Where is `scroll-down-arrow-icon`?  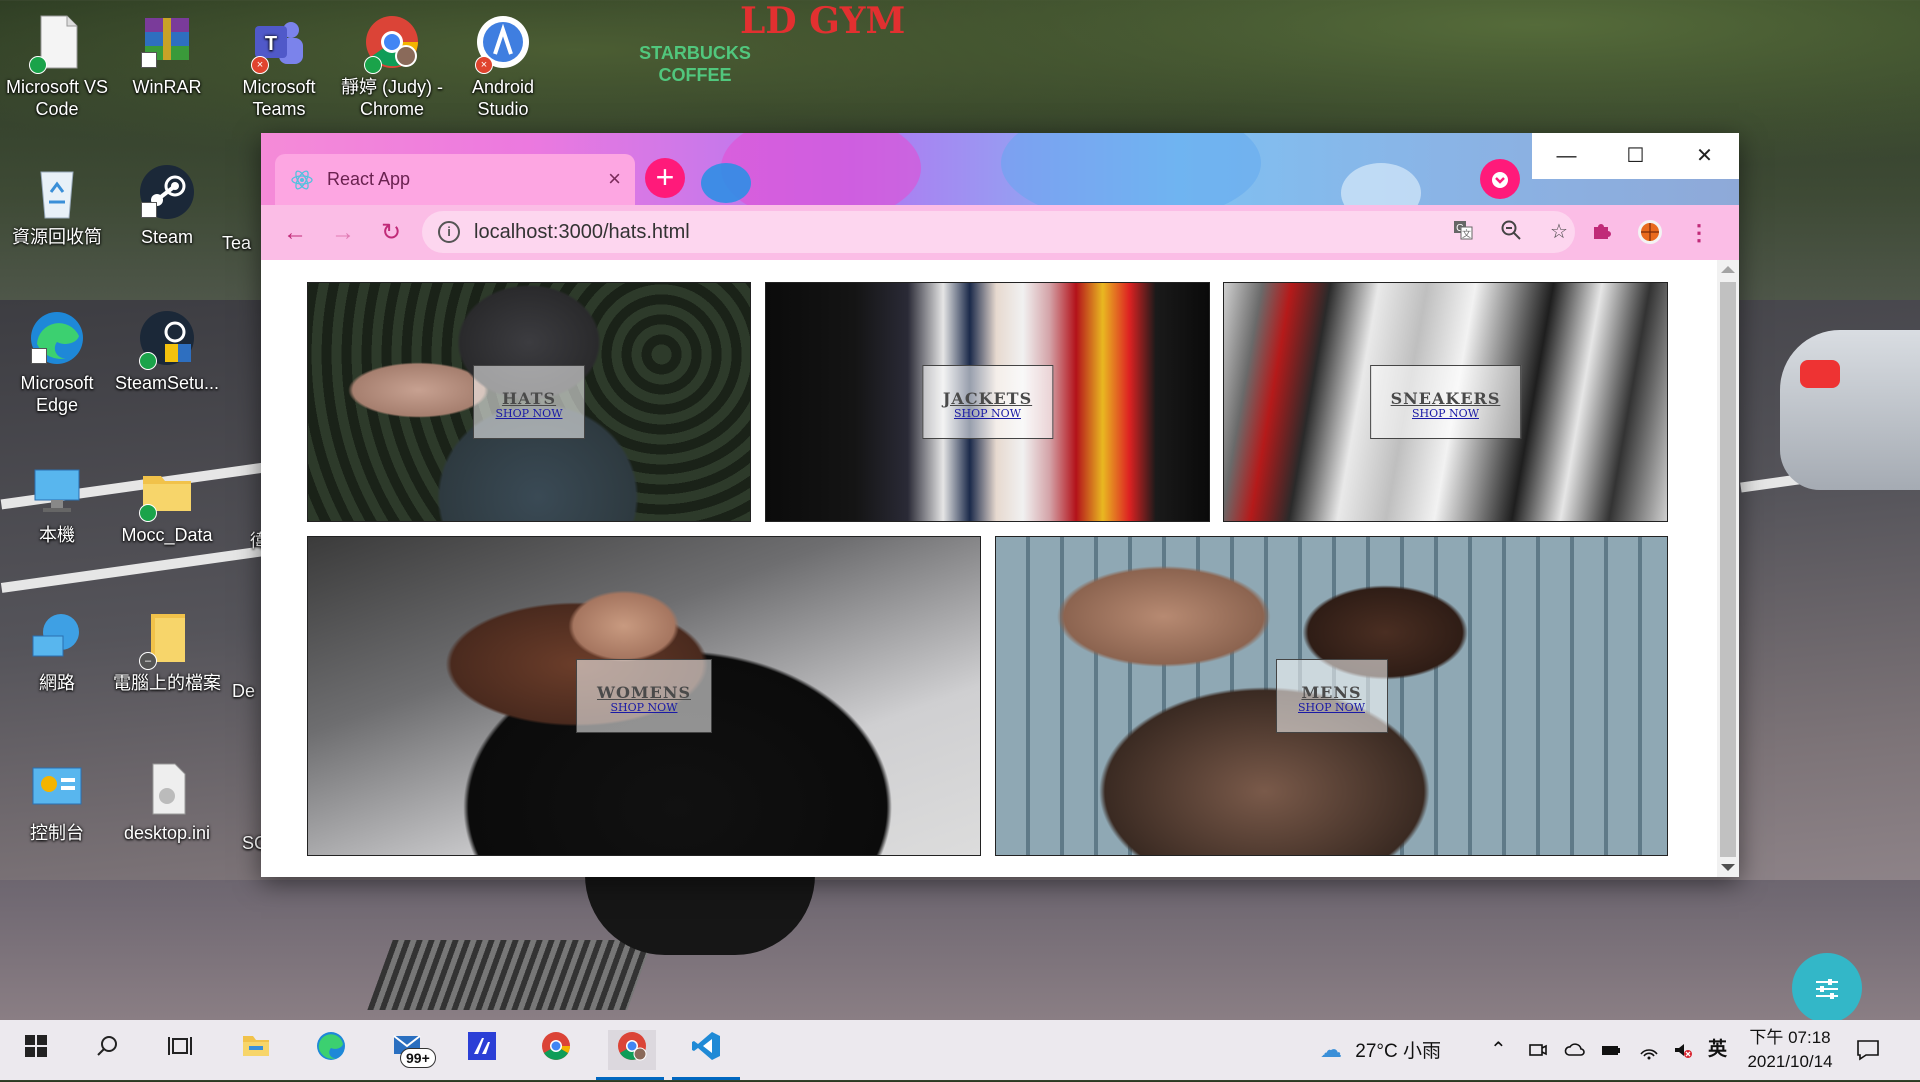
scroll-down-arrow-icon is located at coordinates (1728, 867).